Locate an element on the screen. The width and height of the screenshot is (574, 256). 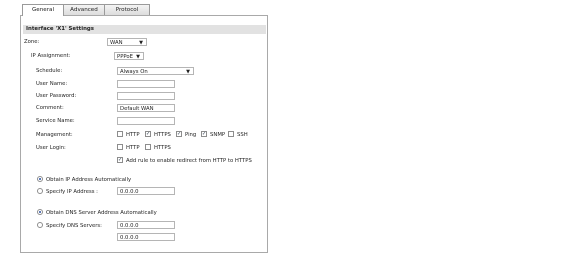
service-name-label: Service Name: is located at coordinates (55, 121).